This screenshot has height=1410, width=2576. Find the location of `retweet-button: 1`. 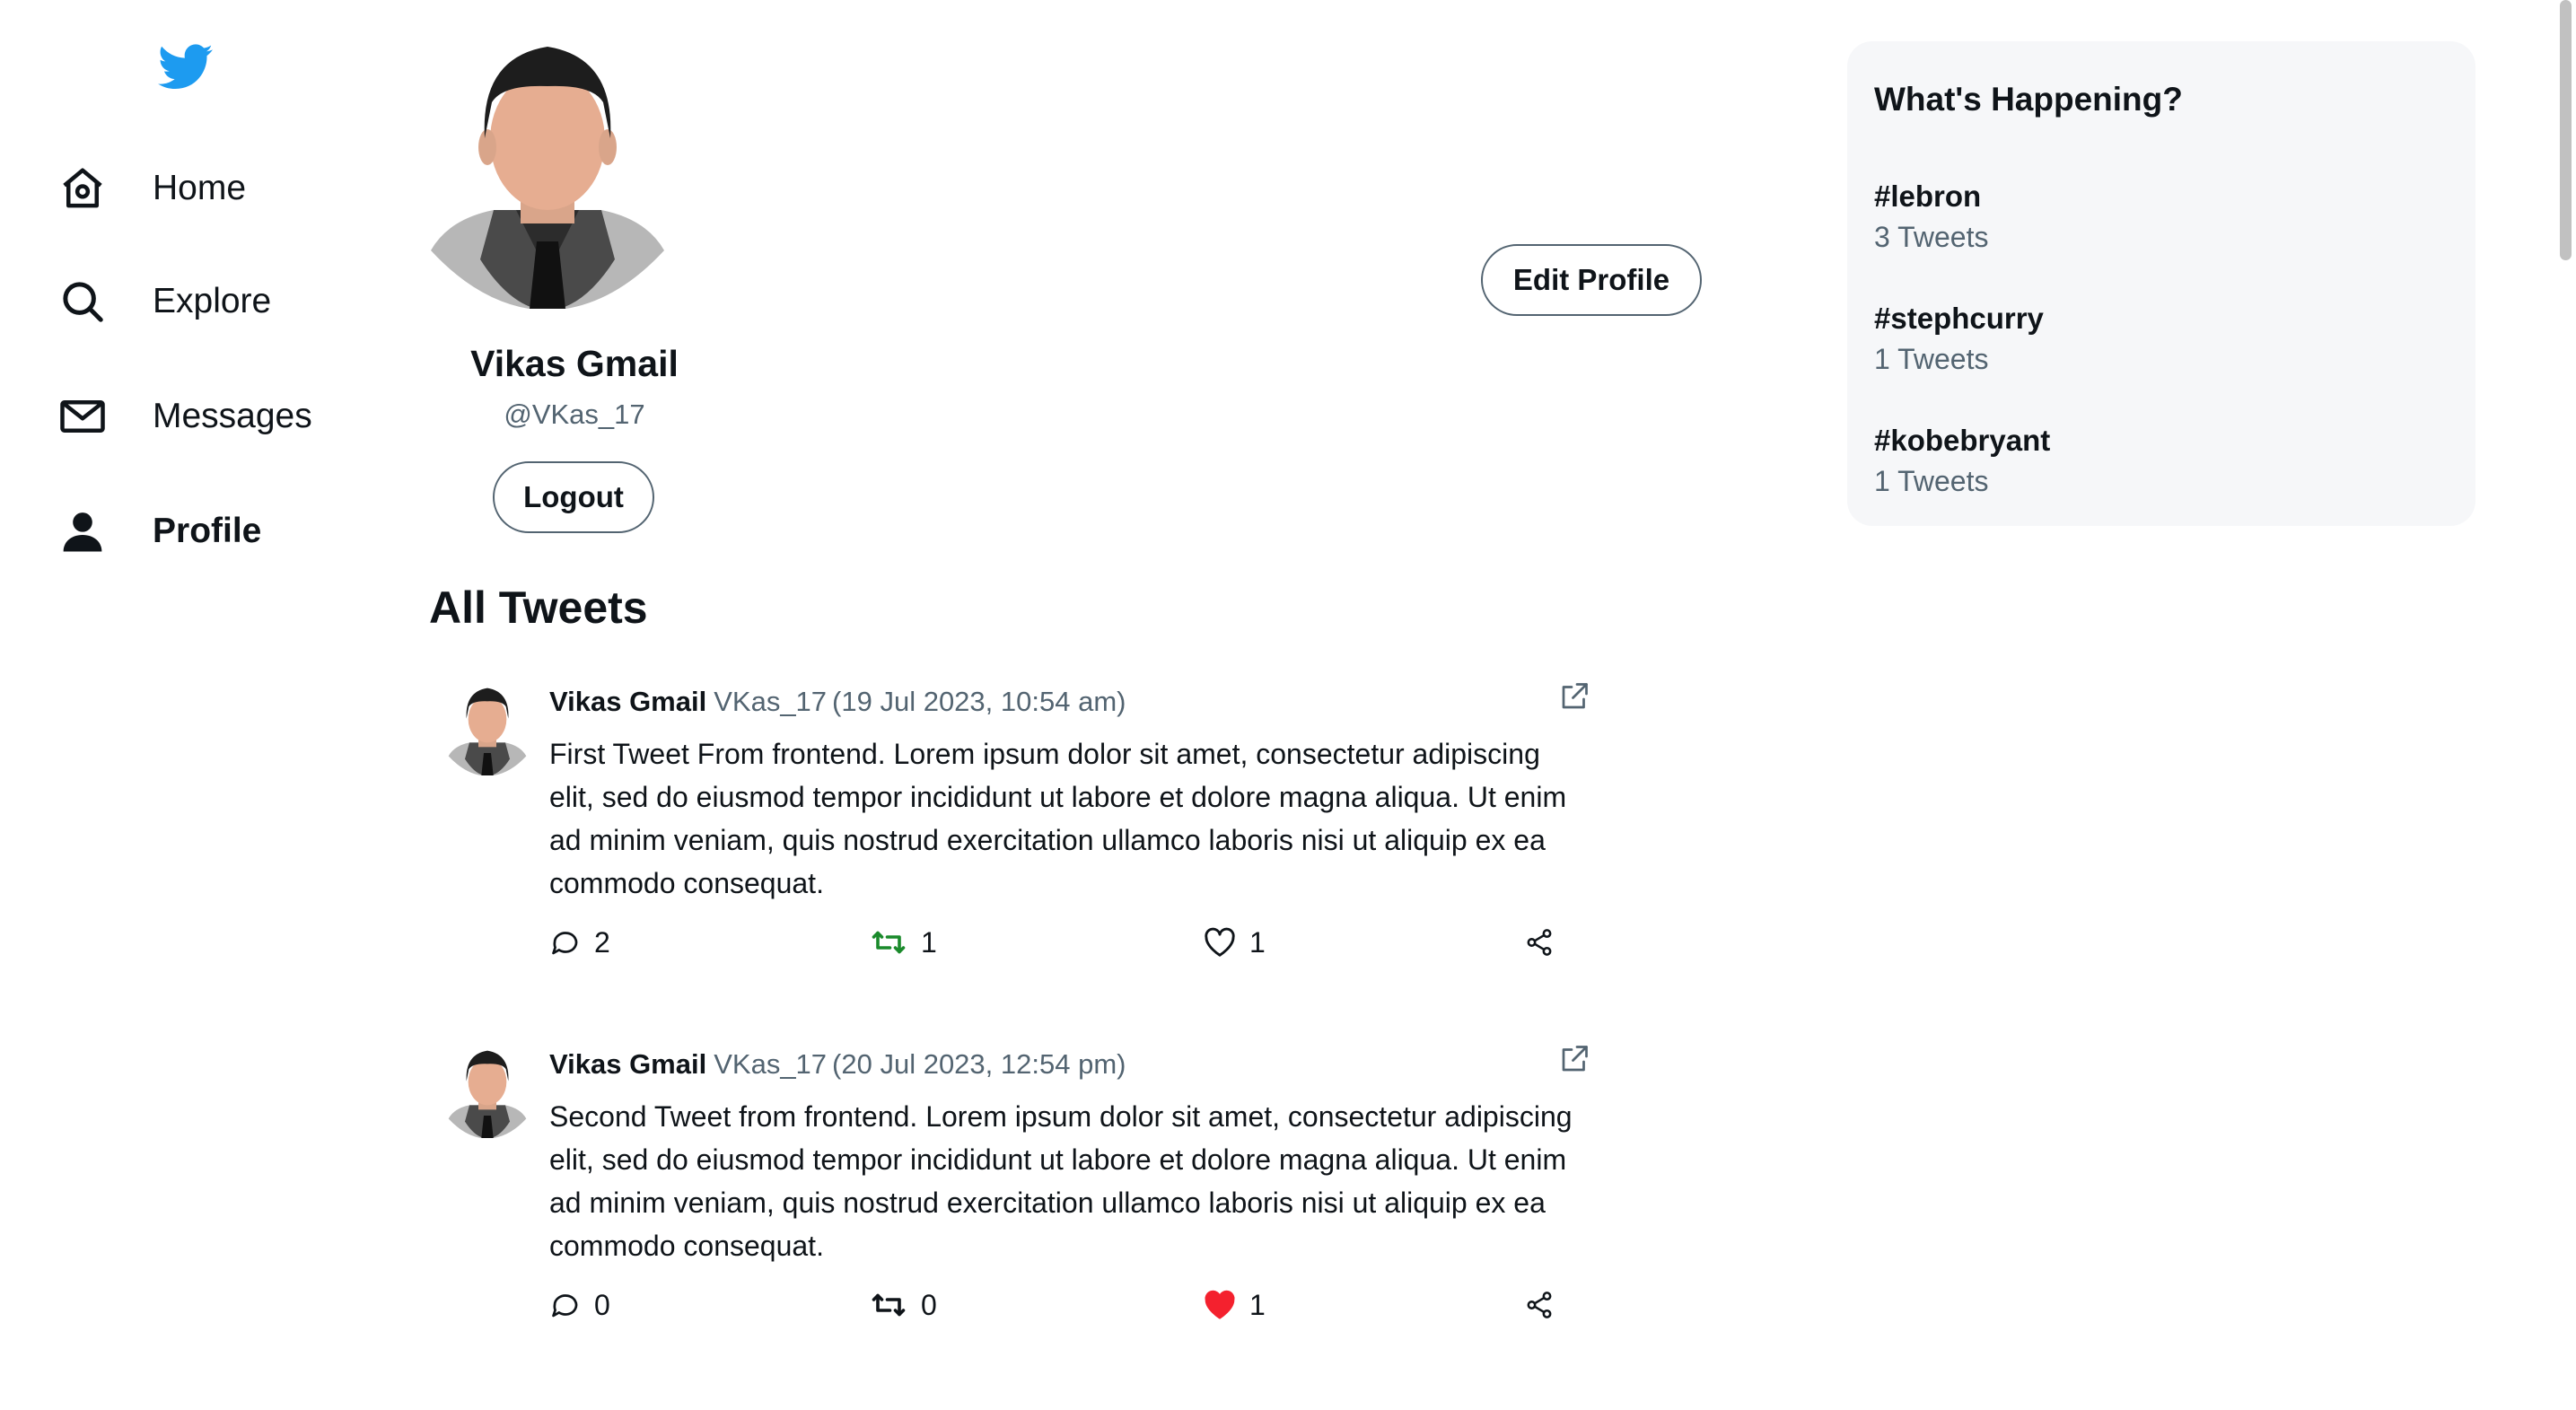

retweet-button: 1 is located at coordinates (903, 942).